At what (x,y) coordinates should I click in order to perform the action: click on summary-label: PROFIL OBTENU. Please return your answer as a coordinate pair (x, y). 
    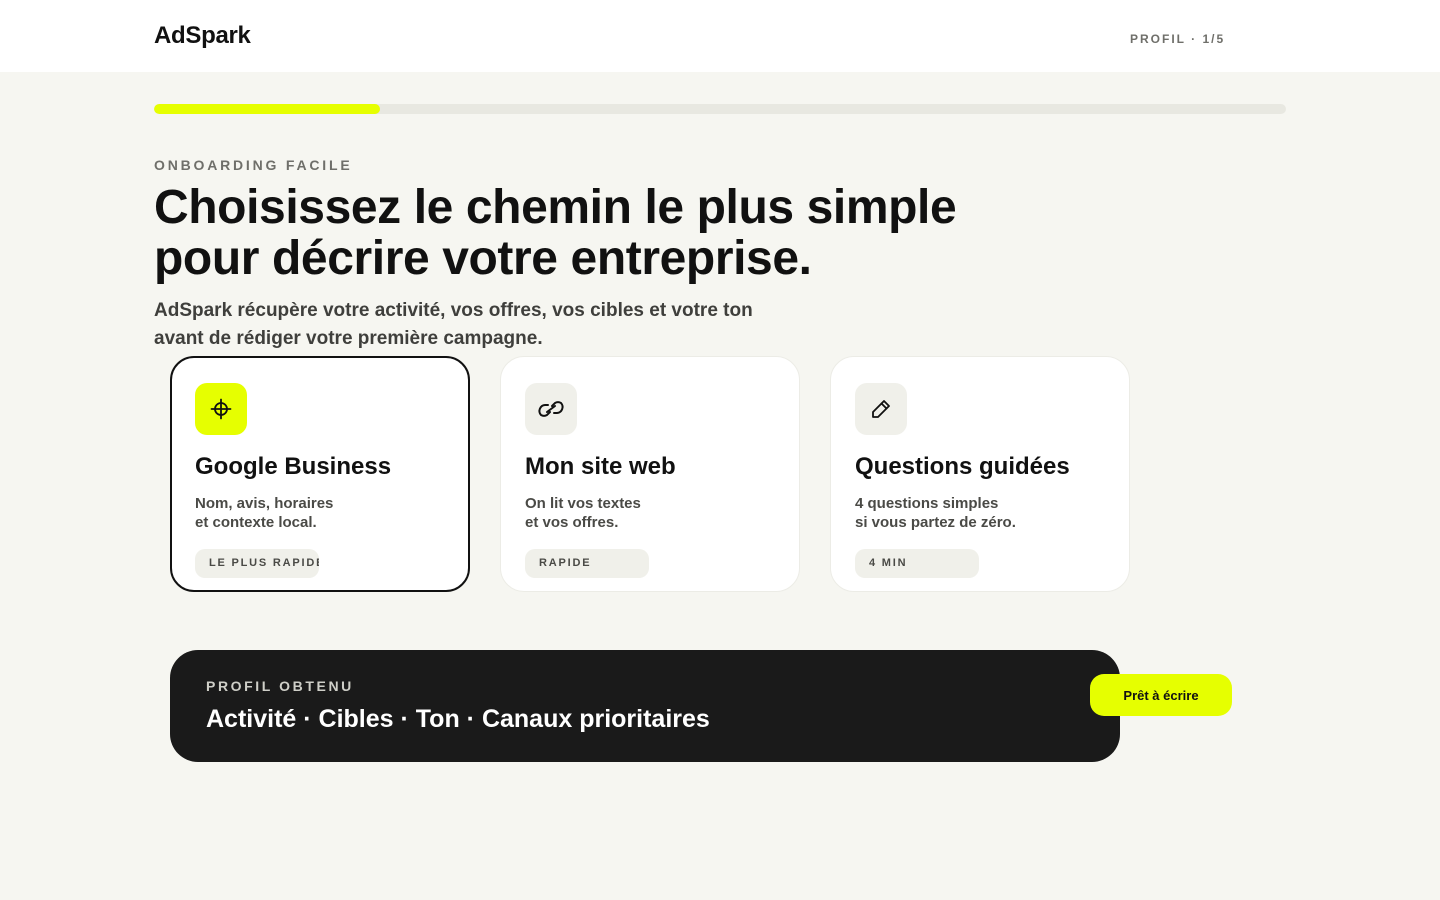
    Looking at the image, I should click on (280, 686).